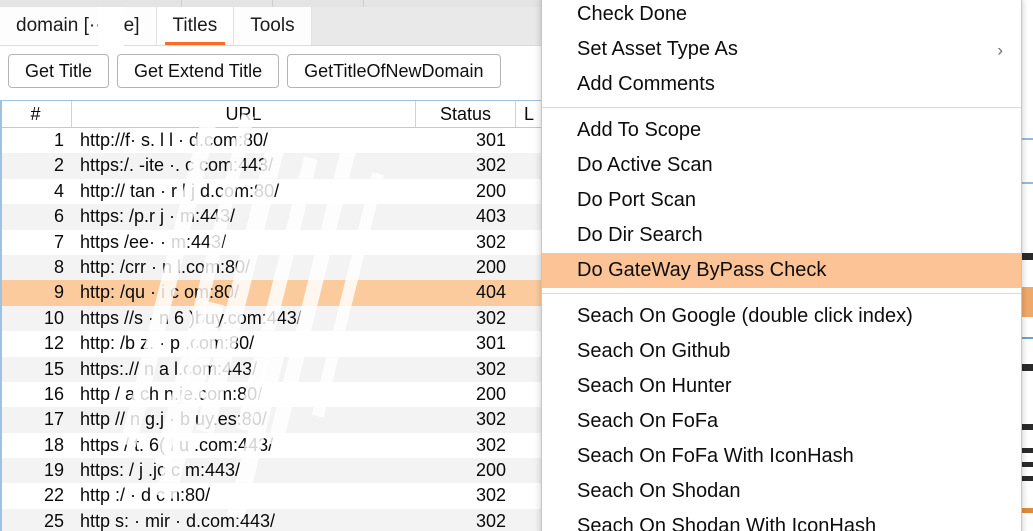  I want to click on cell-url: http // n g.j · b uy.es:80/, so click(173, 419).